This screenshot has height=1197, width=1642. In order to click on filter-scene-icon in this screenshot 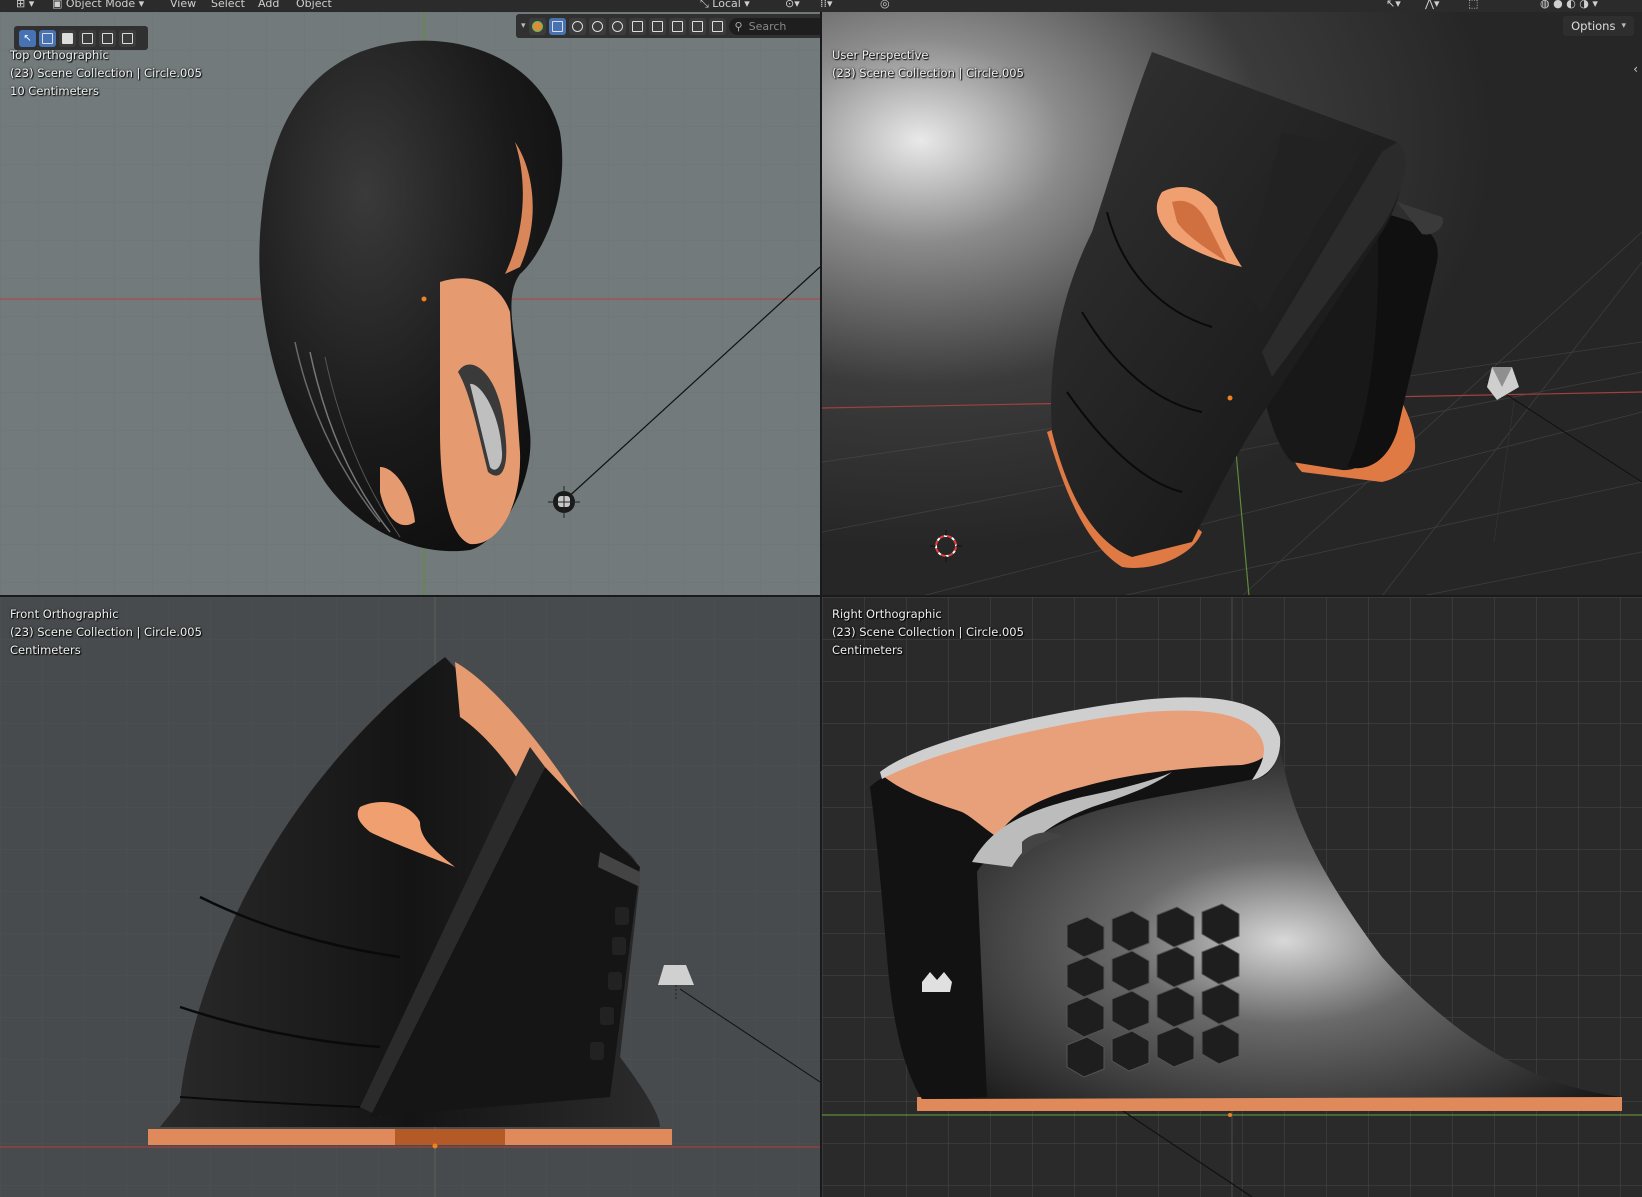, I will do `click(637, 26)`.